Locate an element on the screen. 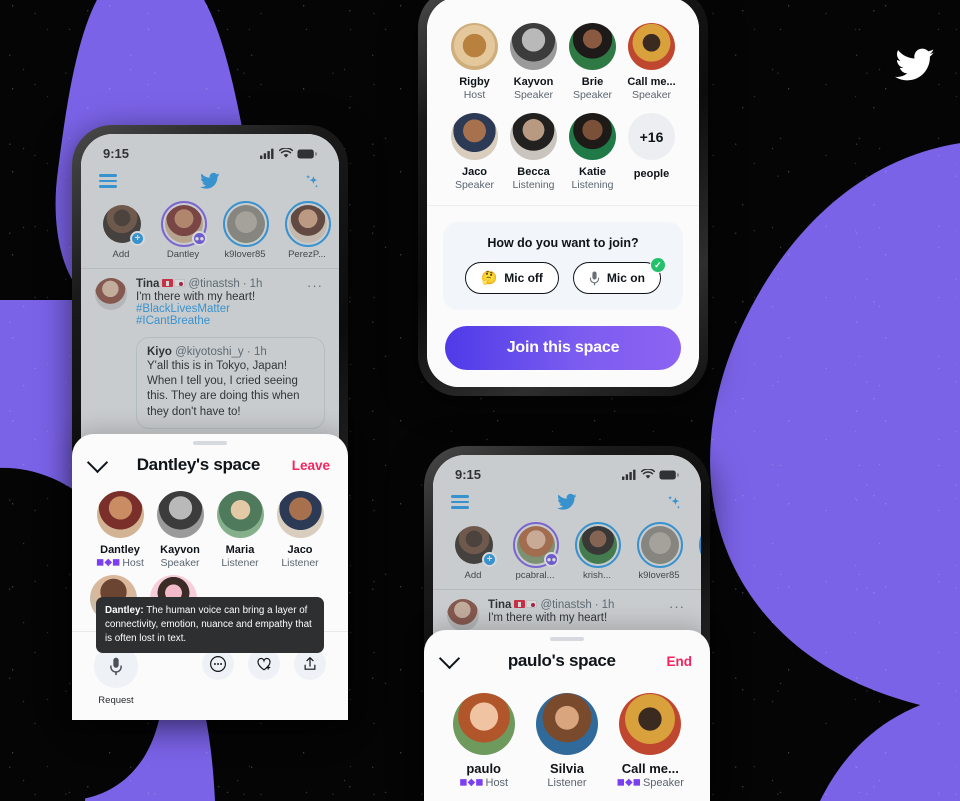 Image resolution: width=960 pixels, height=801 pixels. mic-off-option: 🤔 Mic off is located at coordinates (512, 278).